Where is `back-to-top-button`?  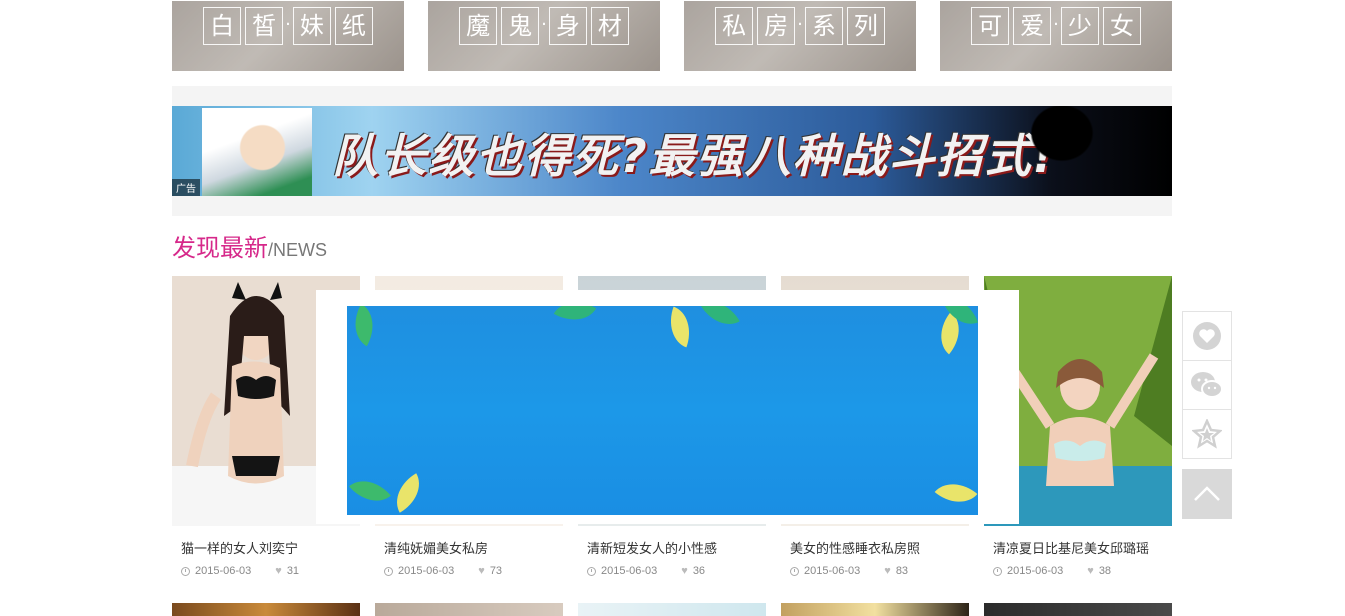 back-to-top-button is located at coordinates (1207, 494).